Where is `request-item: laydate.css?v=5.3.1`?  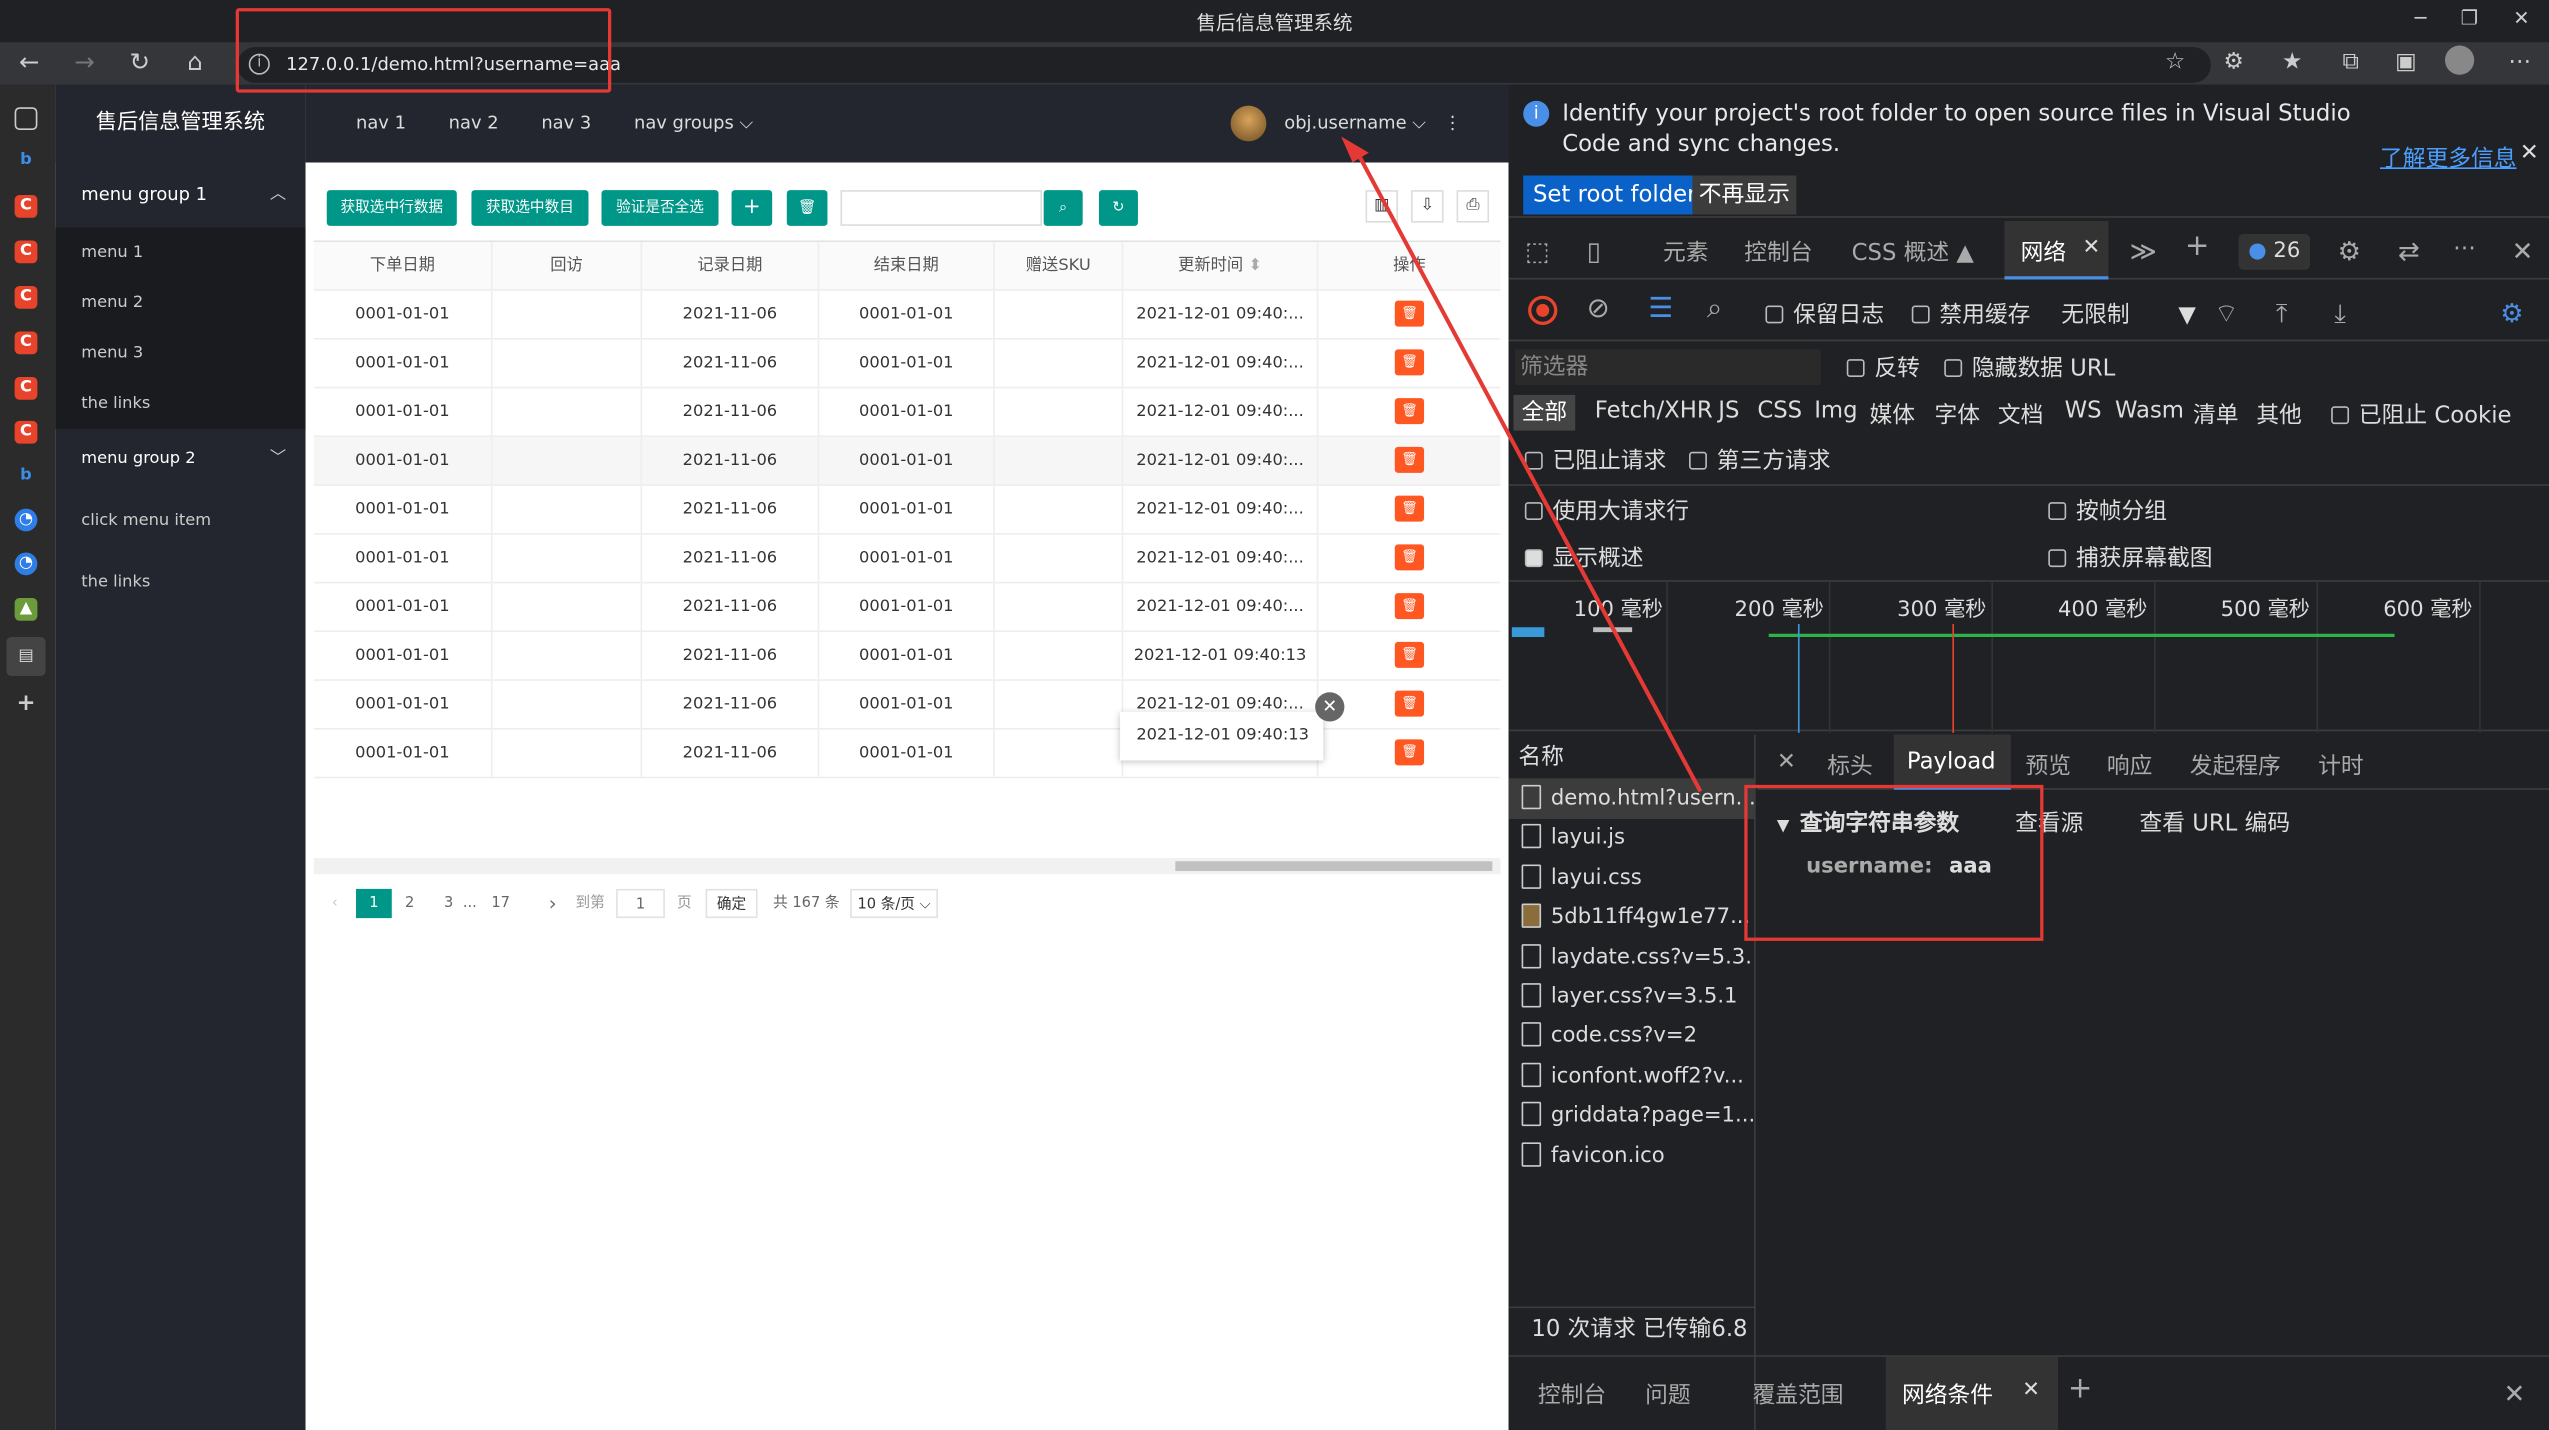 request-item: laydate.css?v=5.3.1 is located at coordinates (1631, 959).